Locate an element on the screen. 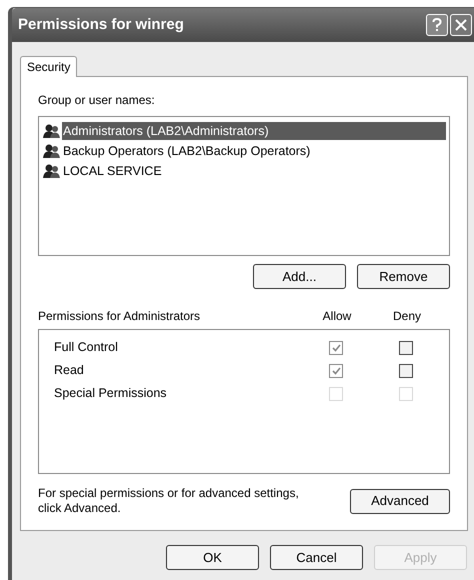  user-list-item: Administrators (LAB2\Administrators) is located at coordinates (254, 131).